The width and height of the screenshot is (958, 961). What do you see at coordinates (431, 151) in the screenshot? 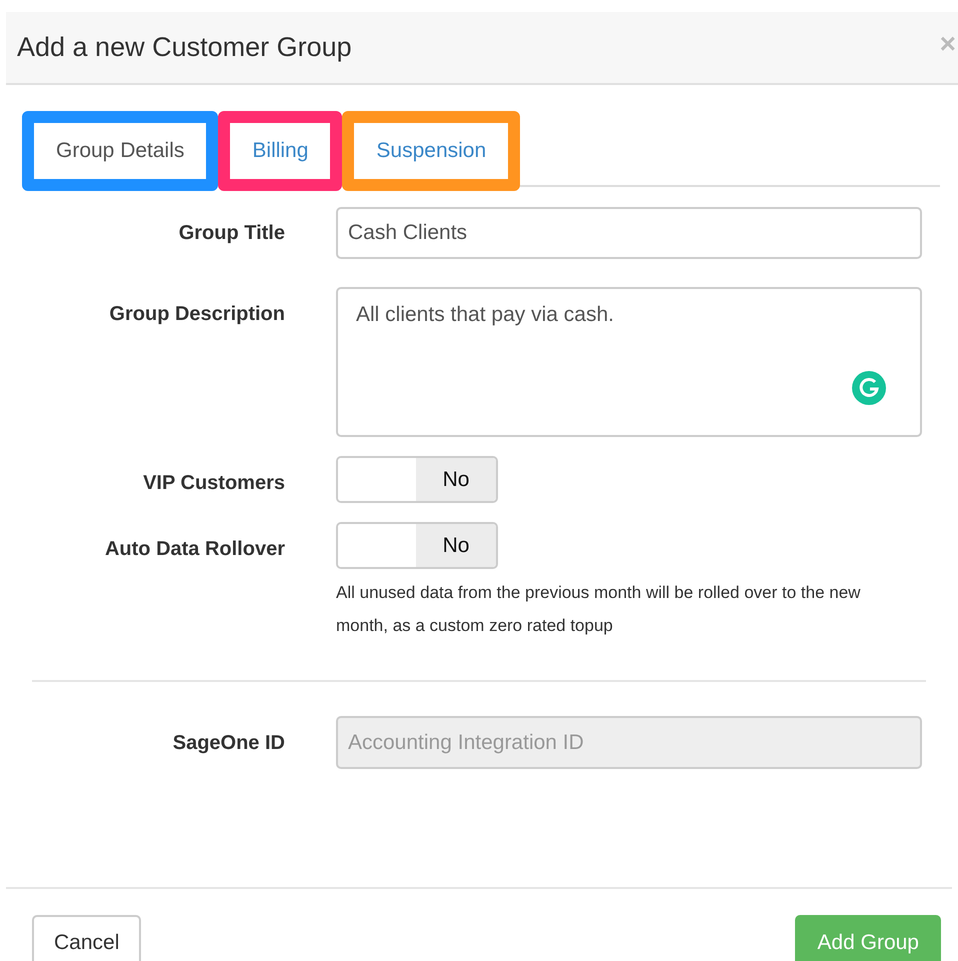
I see `tab: Suspension` at bounding box center [431, 151].